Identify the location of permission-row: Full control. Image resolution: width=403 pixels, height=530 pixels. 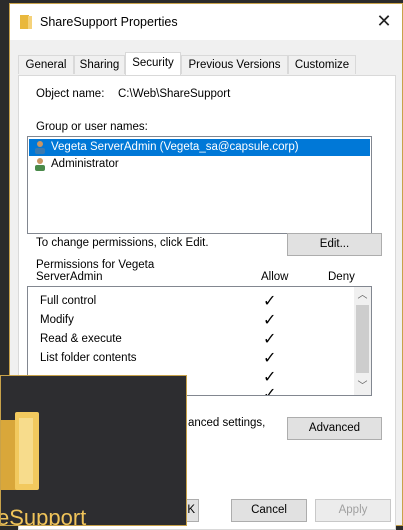
(68, 301).